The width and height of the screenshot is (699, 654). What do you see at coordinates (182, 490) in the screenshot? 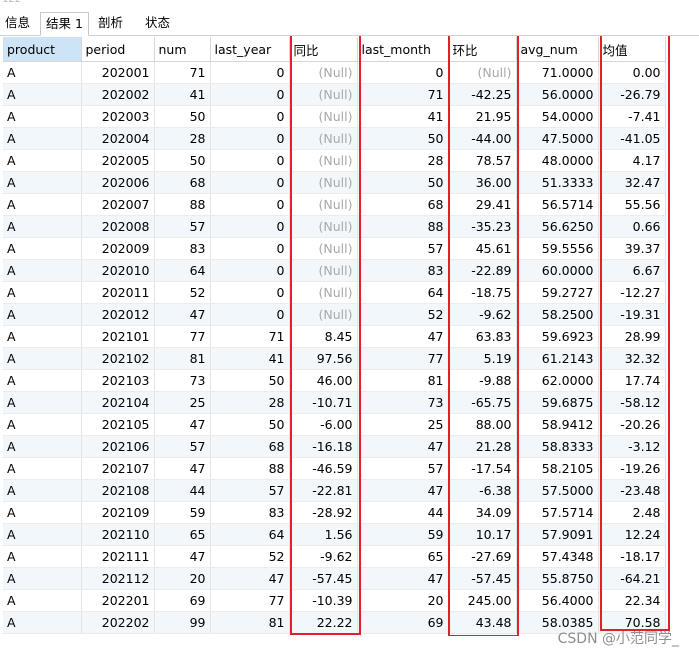
I see `table-cell: 44` at bounding box center [182, 490].